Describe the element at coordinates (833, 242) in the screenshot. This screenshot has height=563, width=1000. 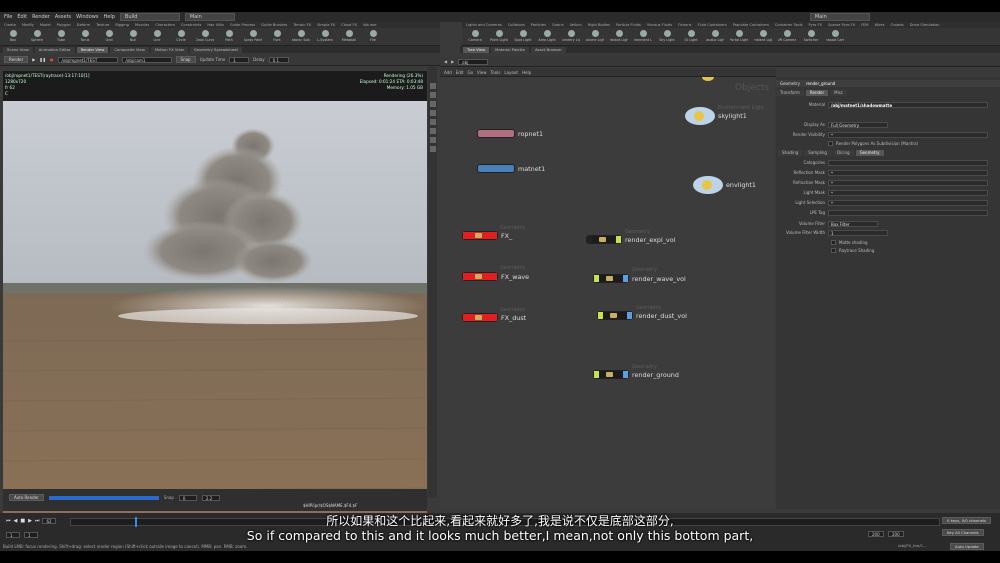
I see `matte-checkbox` at that location.